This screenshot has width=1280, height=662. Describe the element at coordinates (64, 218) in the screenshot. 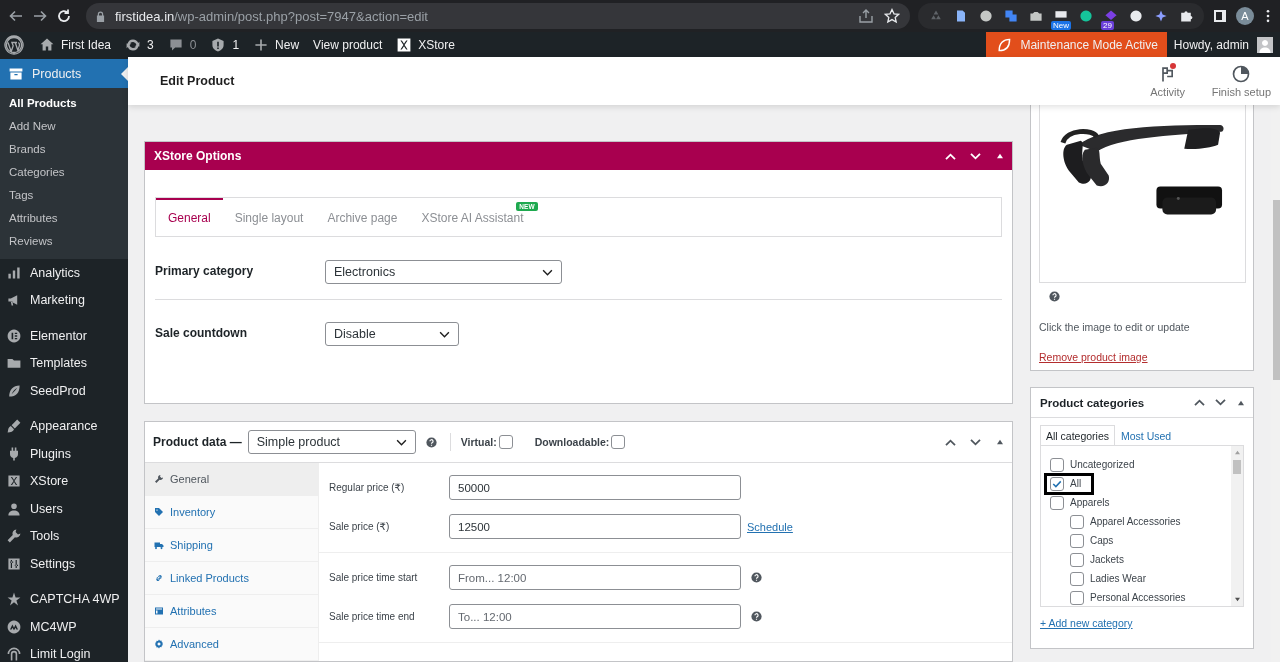

I see `submenu-item: Attributes` at that location.